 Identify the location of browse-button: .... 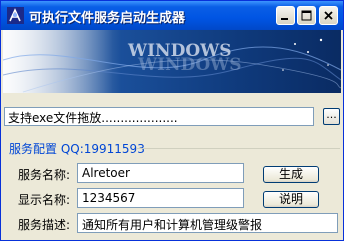
(331, 116).